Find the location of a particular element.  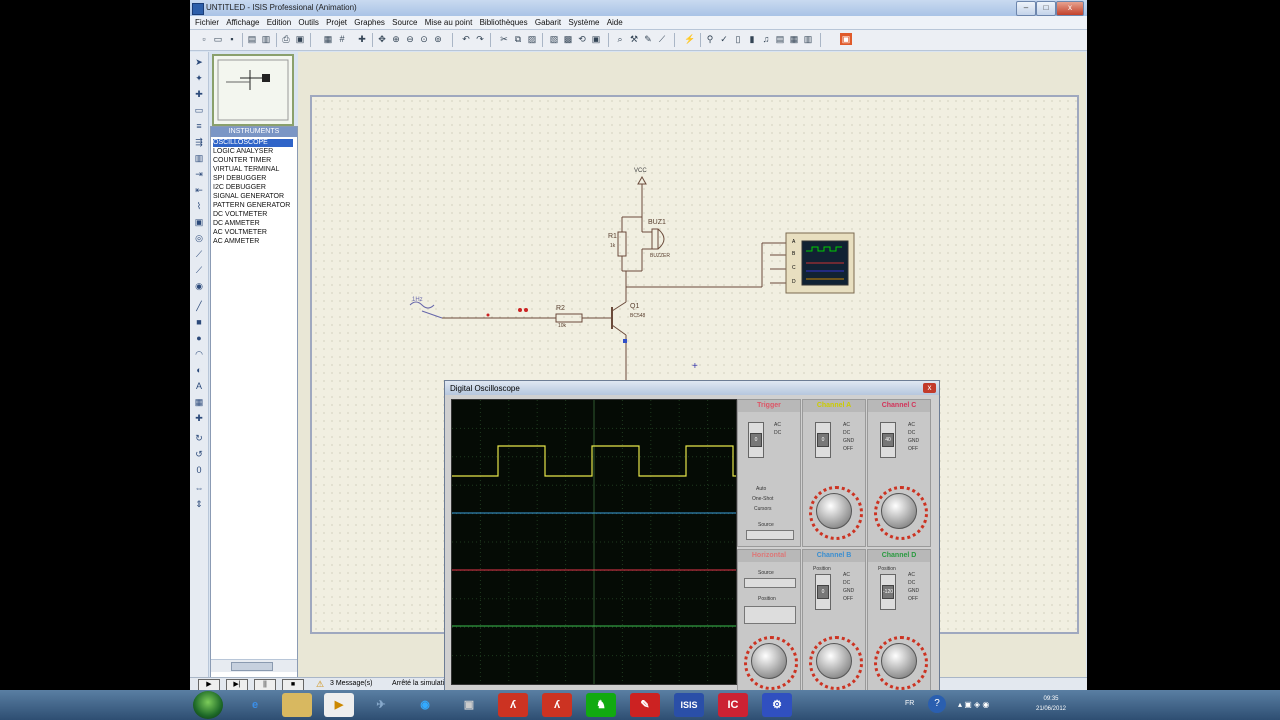

wire-label-icon: ▭ is located at coordinates (199, 110).